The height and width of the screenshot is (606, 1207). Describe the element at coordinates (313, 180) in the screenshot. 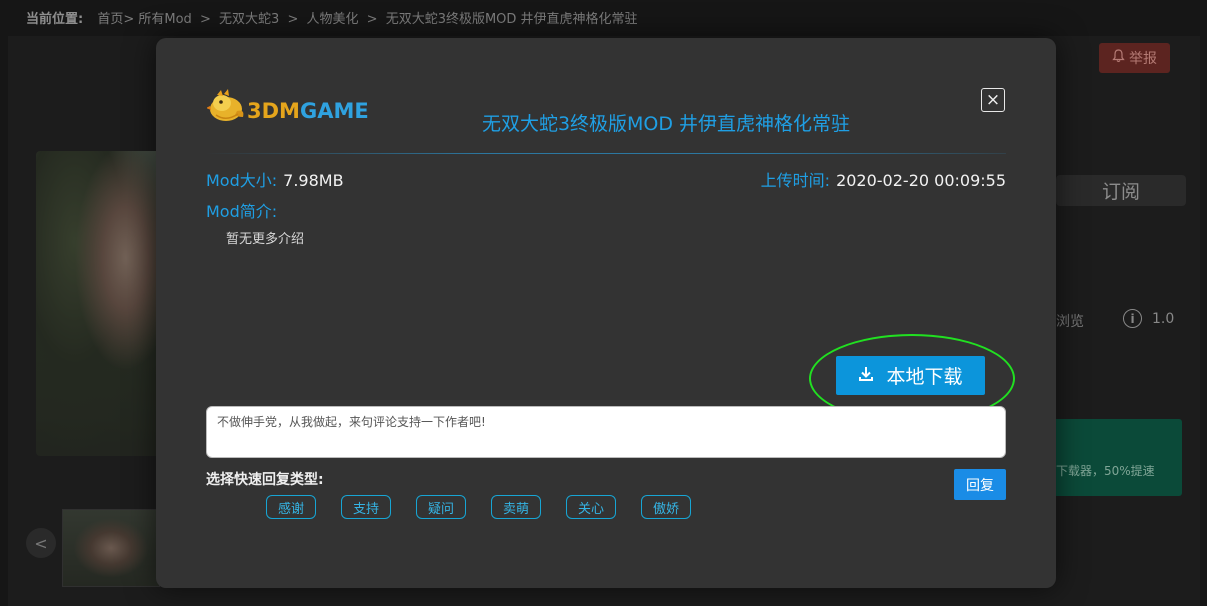

I see `mod-size-value: 7.98MB` at that location.